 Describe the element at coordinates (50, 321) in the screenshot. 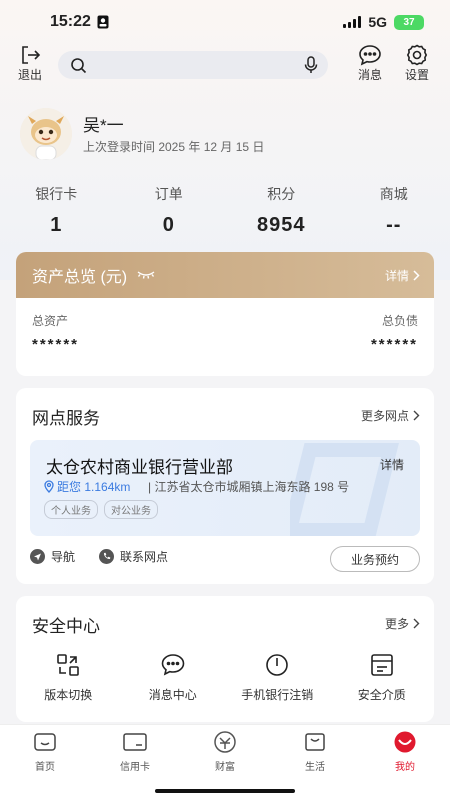

I see `total-assets-label: 总资产` at that location.